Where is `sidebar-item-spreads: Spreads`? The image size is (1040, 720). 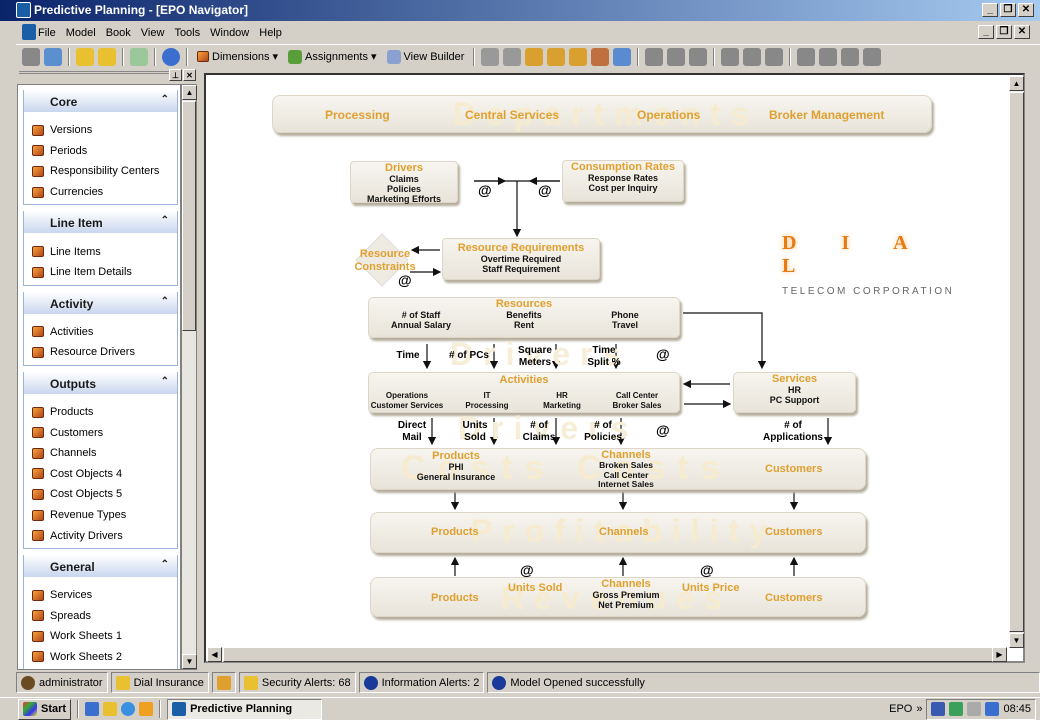
sidebar-item-spreads: Spreads is located at coordinates (100, 616).